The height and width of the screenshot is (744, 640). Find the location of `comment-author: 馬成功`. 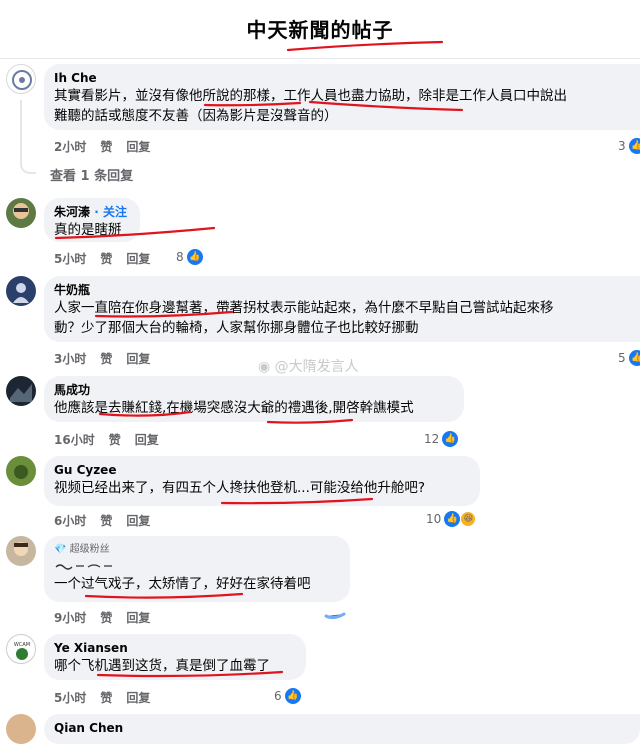

comment-author: 馬成功 is located at coordinates (254, 390).